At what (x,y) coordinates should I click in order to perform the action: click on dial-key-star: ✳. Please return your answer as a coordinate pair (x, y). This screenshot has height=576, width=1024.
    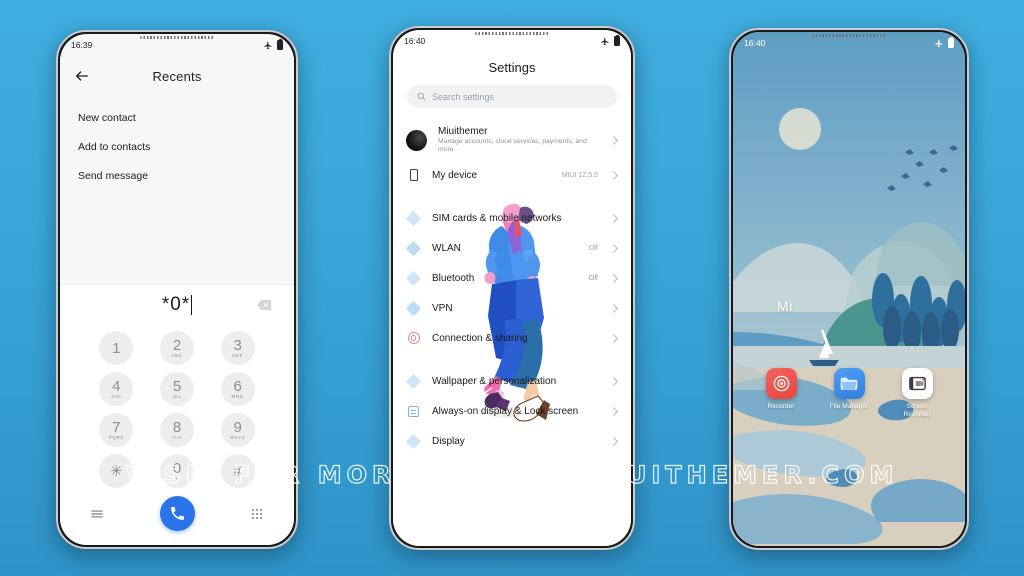
    Looking at the image, I should click on (116, 471).